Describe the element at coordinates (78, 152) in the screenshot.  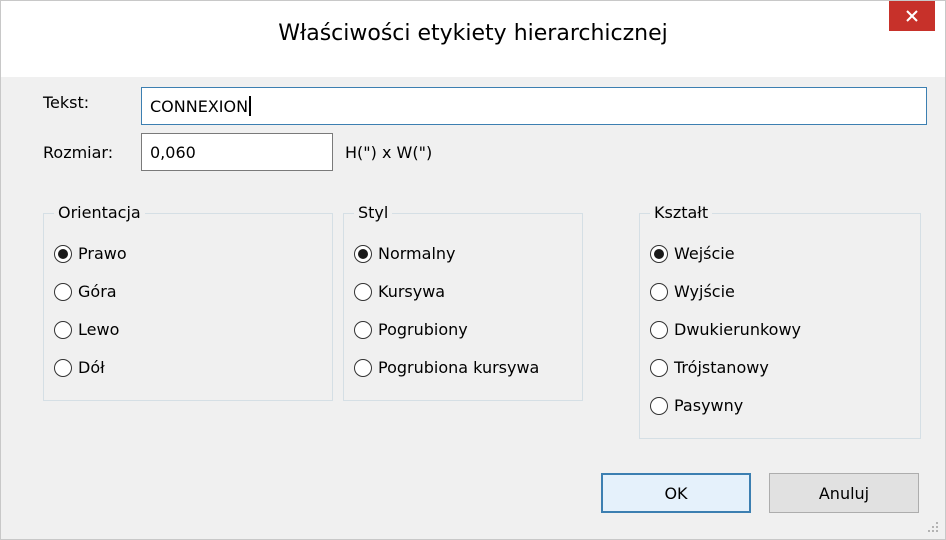
I see `size-label: Rozmiar:` at that location.